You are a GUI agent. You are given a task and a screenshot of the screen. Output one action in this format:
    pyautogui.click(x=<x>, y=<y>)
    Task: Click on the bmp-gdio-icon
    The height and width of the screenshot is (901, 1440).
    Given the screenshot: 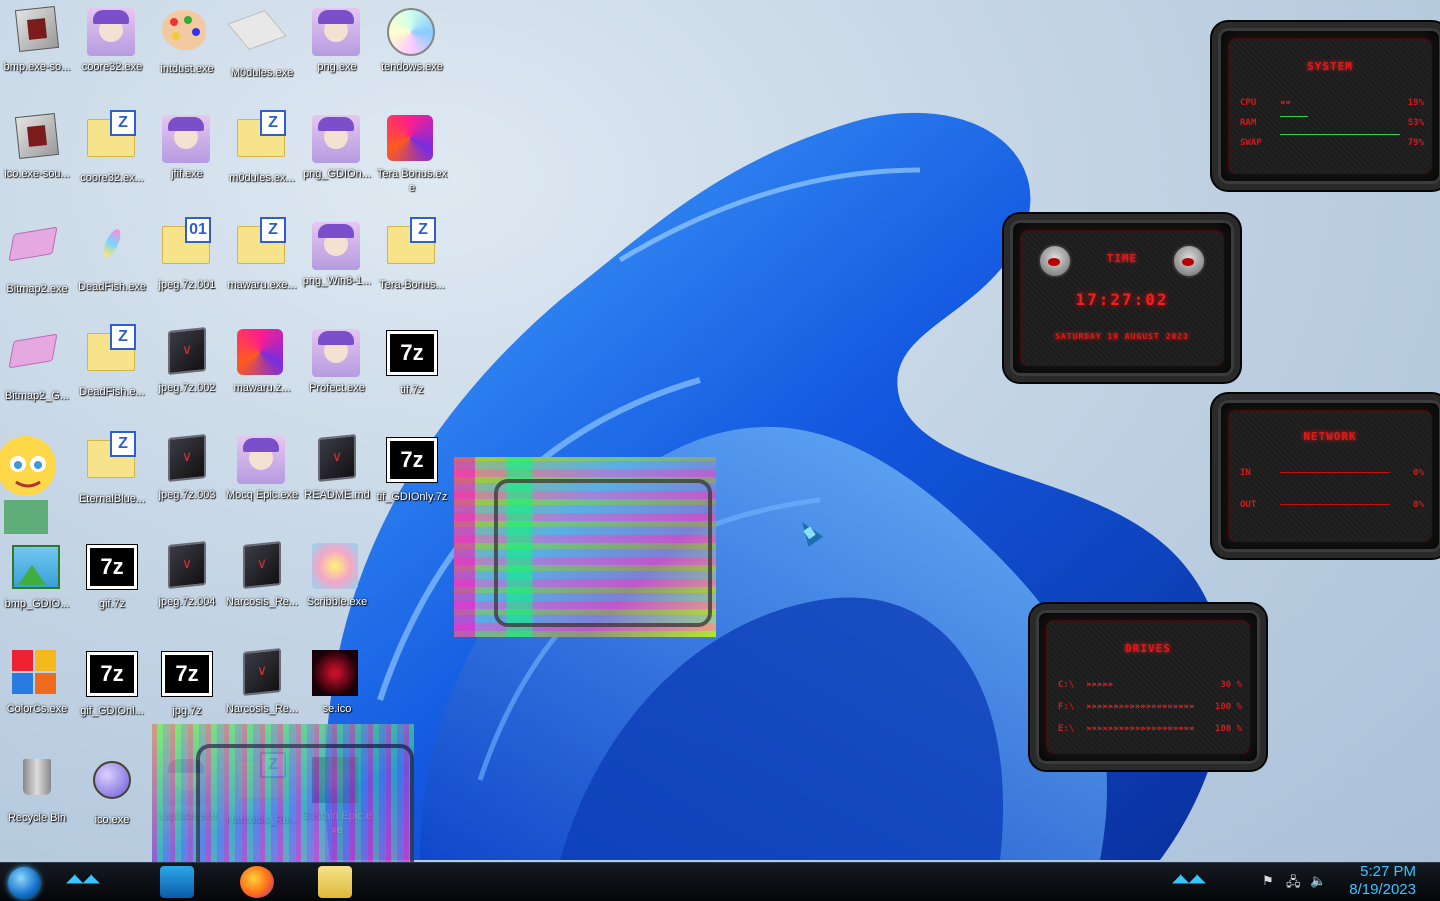 What is the action you would take?
    pyautogui.click(x=37, y=570)
    